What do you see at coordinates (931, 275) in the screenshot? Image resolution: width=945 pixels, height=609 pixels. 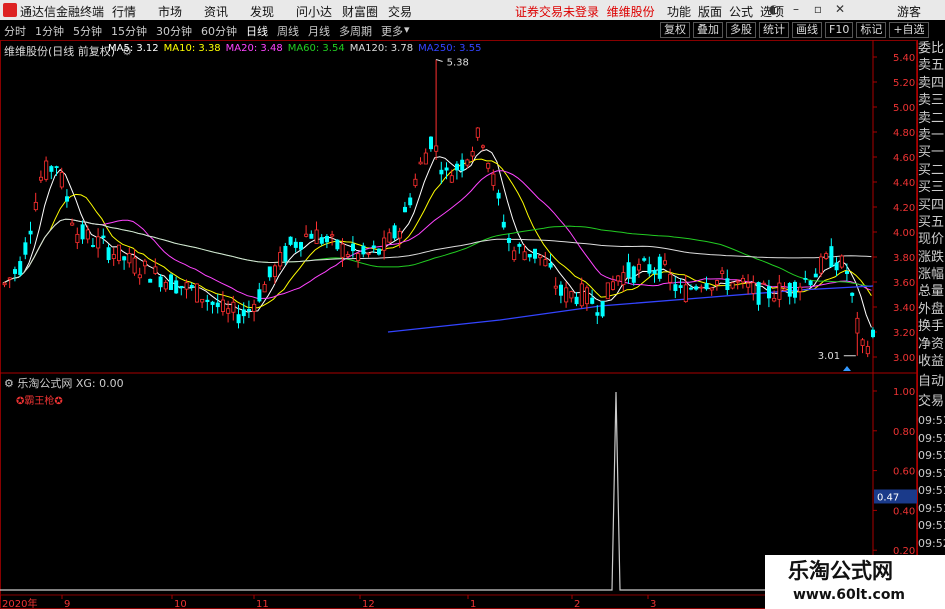 I see `quote-label-13: 涨幅` at bounding box center [931, 275].